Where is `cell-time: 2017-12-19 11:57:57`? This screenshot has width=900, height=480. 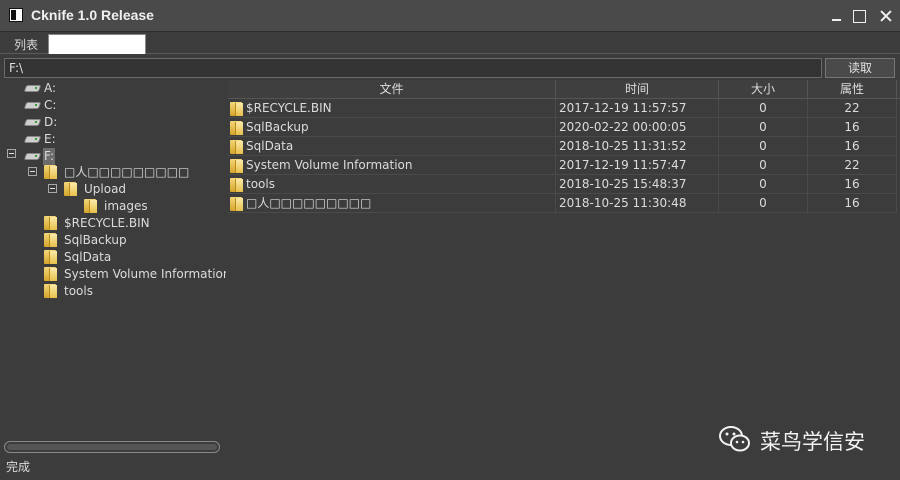
cell-time: 2017-12-19 11:57:57 is located at coordinates (637, 108).